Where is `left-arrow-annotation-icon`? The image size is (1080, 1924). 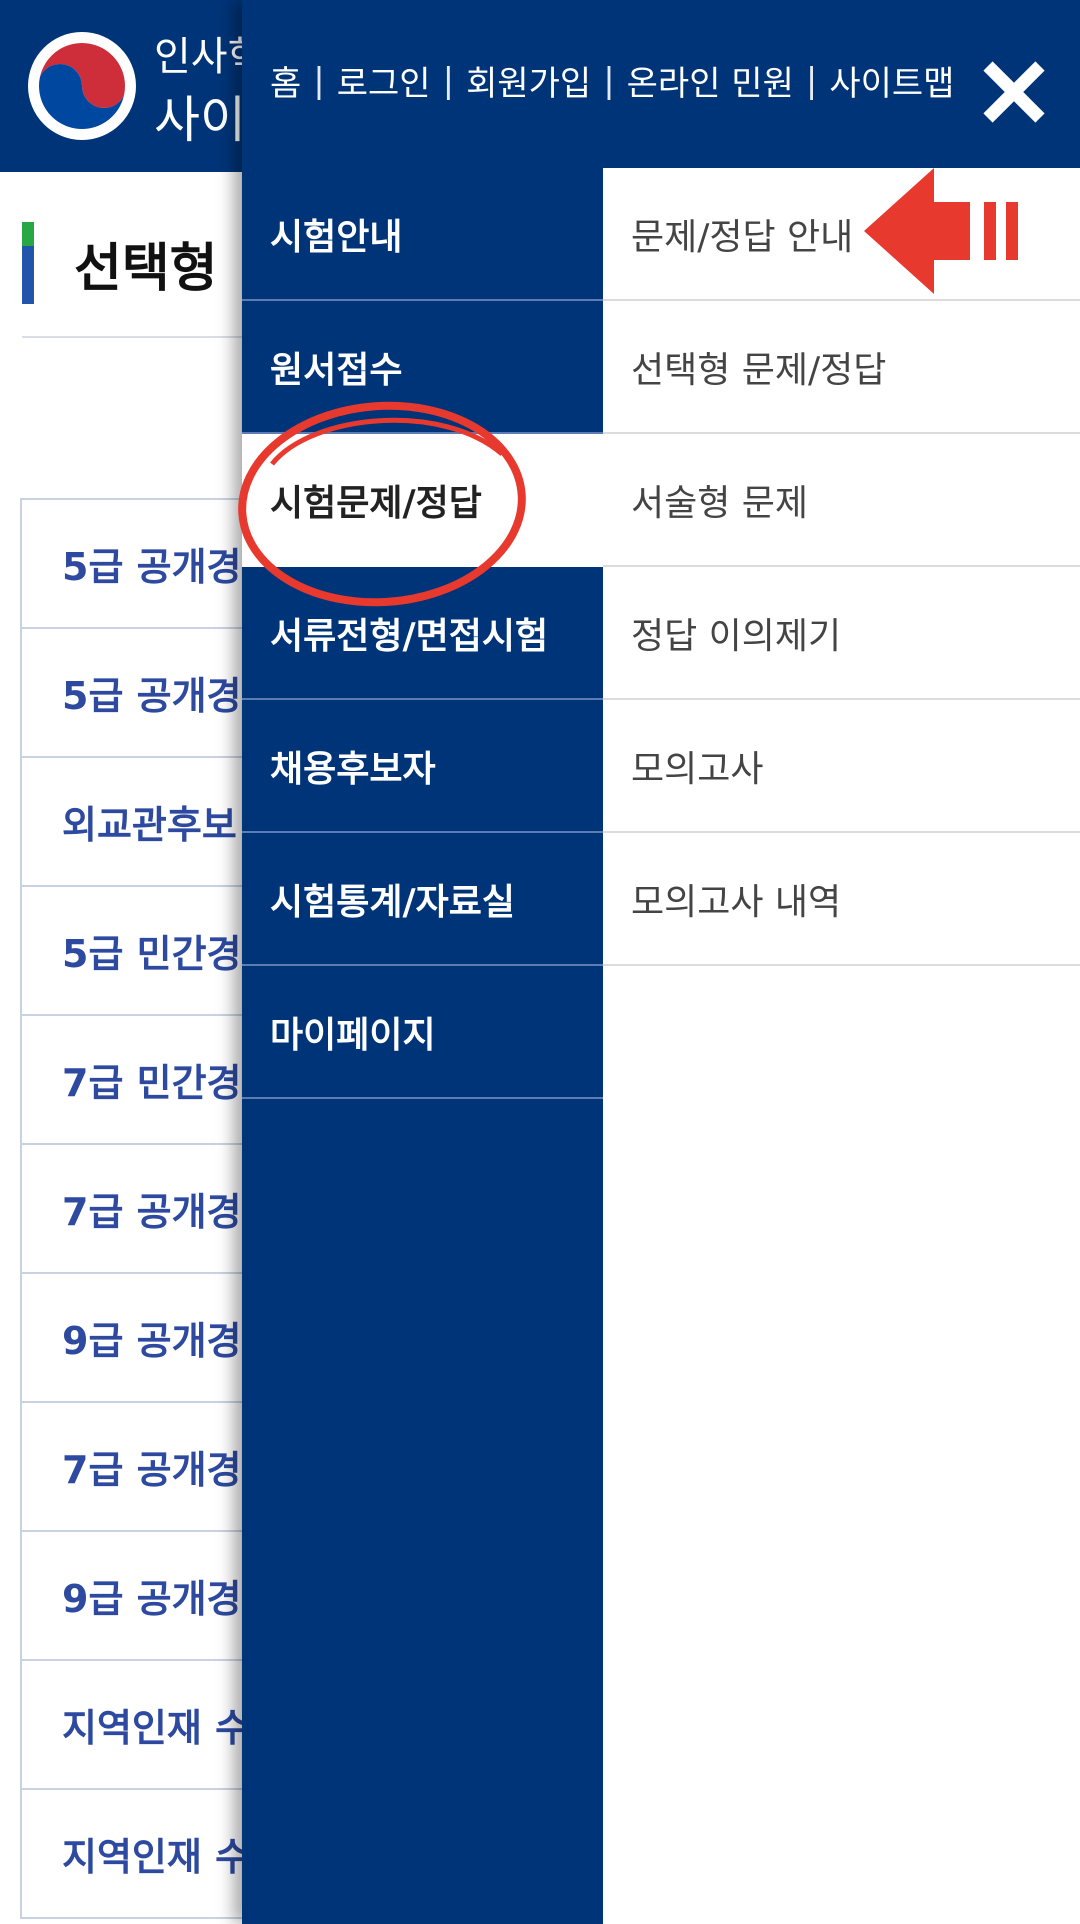 left-arrow-annotation-icon is located at coordinates (941, 231).